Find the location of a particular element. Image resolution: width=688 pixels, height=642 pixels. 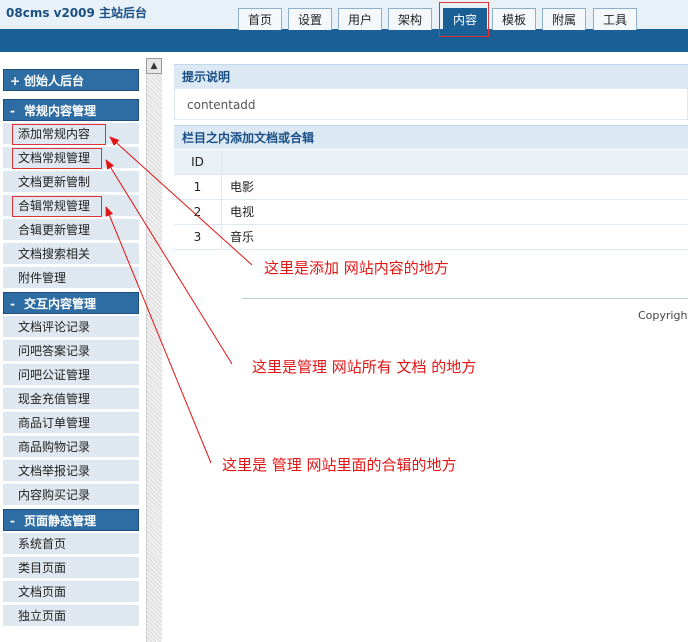

annotation-add-content: 这里是添加 网站内容的地方 is located at coordinates (356, 268).